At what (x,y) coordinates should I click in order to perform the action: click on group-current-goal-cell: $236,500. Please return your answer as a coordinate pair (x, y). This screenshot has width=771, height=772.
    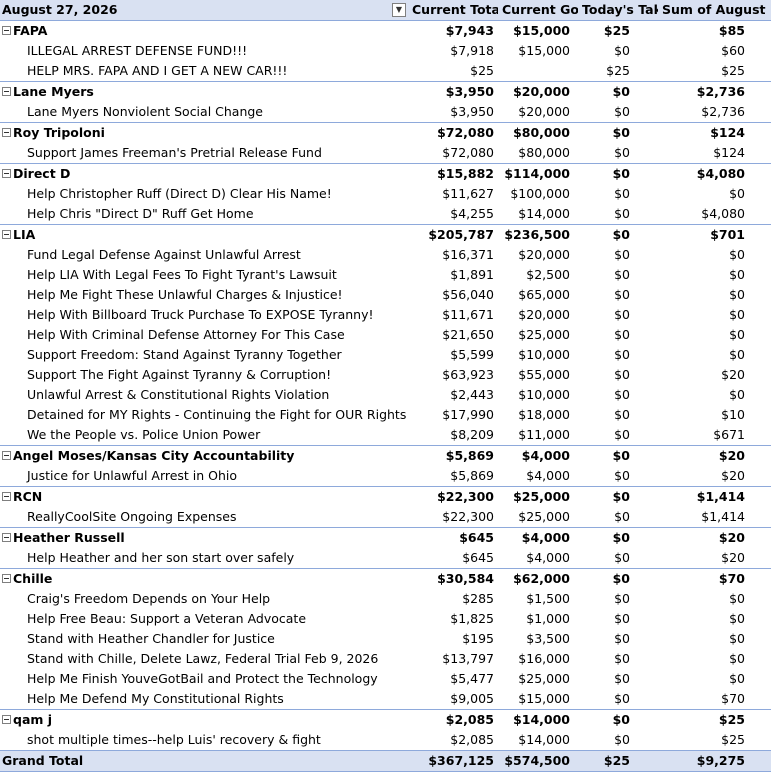
    Looking at the image, I should click on (538, 234).